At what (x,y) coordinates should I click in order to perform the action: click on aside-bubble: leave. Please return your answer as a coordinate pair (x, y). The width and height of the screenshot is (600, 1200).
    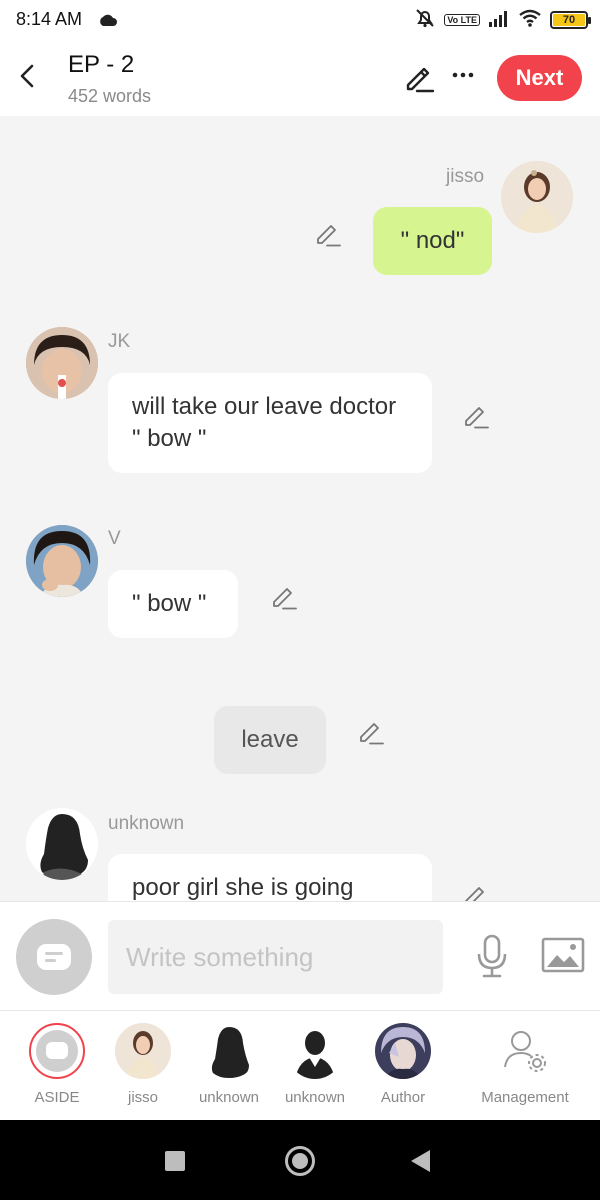
    Looking at the image, I should click on (270, 740).